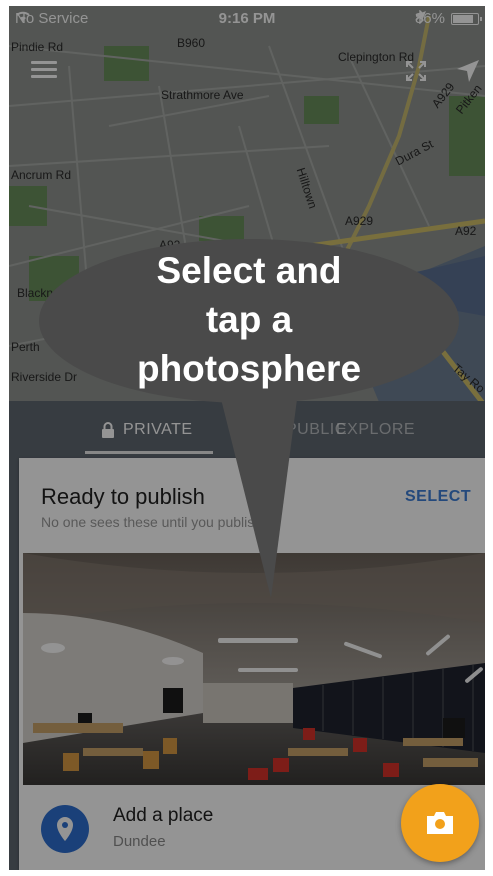 The image size is (493, 876). What do you see at coordinates (466, 18) in the screenshot?
I see `battery-icon` at bounding box center [466, 18].